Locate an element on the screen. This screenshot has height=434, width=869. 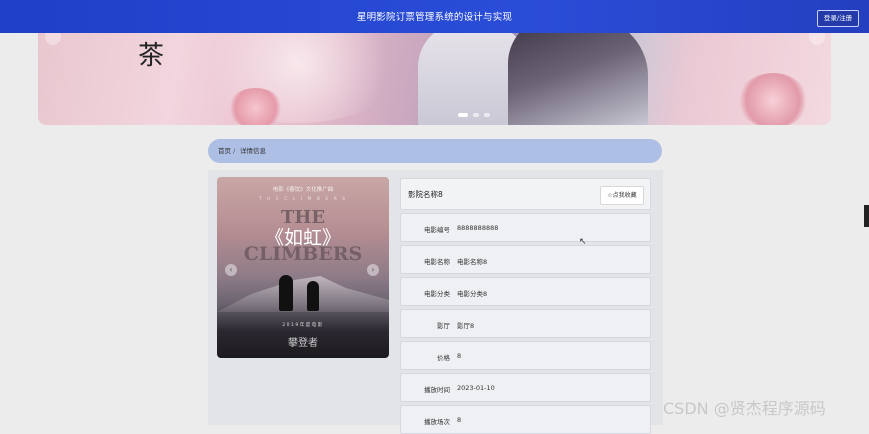
watermark: CSDN @贤杰程序源码 is located at coordinates (744, 408).